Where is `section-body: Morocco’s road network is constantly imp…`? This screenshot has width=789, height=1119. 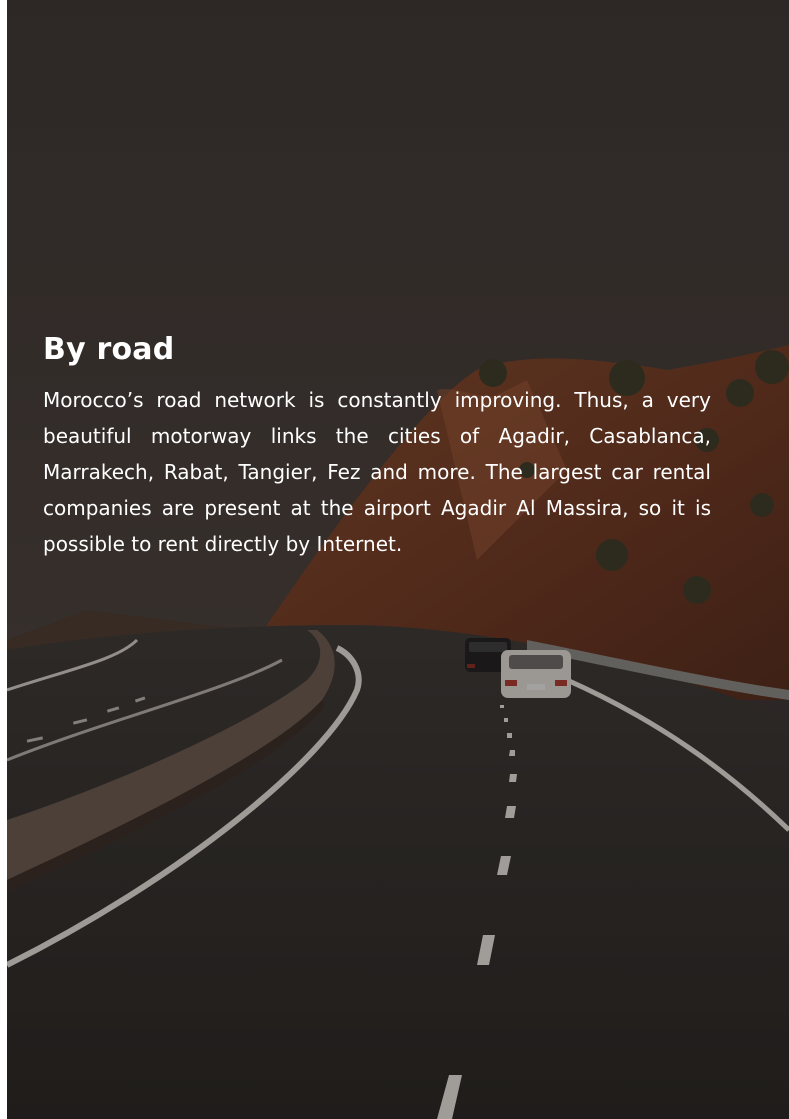 section-body: Morocco’s road network is constantly imp… is located at coordinates (377, 472).